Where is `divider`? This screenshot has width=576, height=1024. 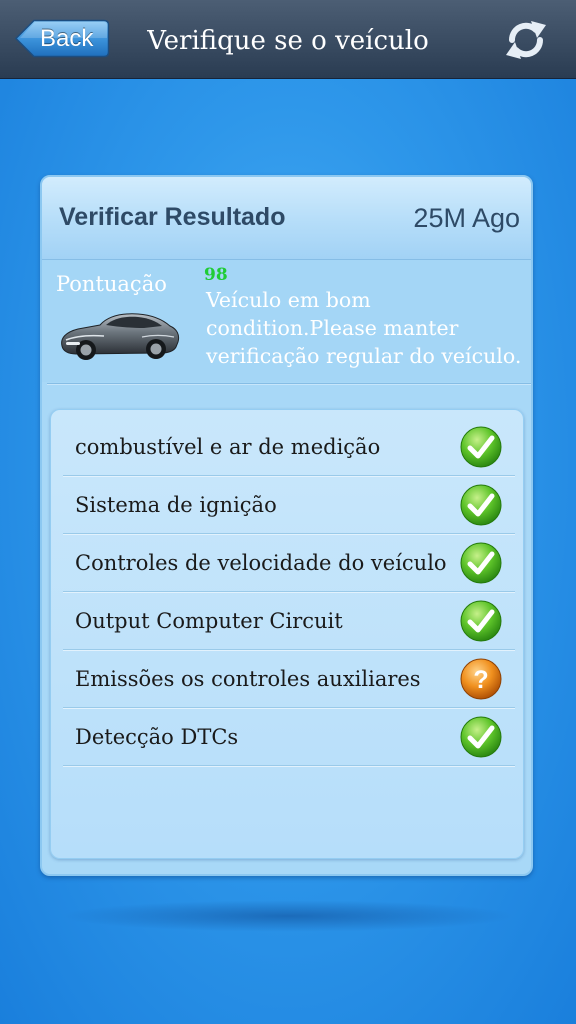 divider is located at coordinates (289, 383).